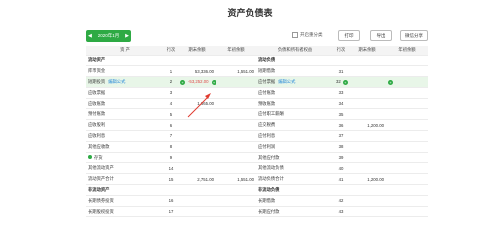 The height and width of the screenshot is (246, 500). Describe the element at coordinates (295, 136) in the screenshot. I see `liability-name-cell: 应付利息` at that location.